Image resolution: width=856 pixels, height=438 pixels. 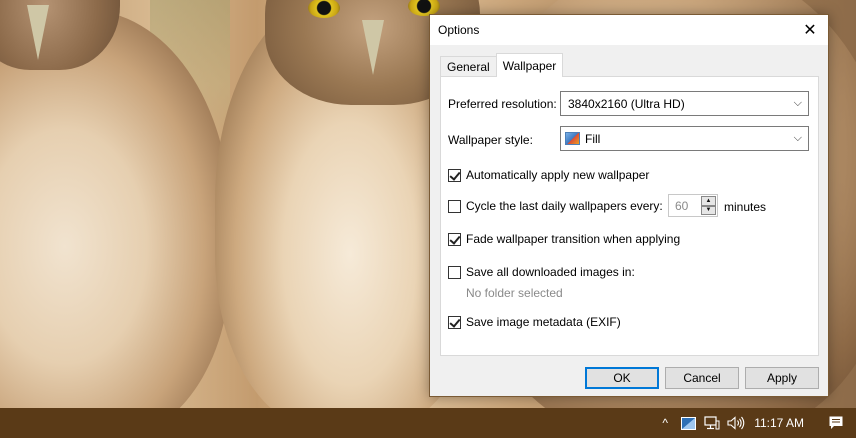 What do you see at coordinates (622, 378) in the screenshot?
I see `ok-button: OK` at bounding box center [622, 378].